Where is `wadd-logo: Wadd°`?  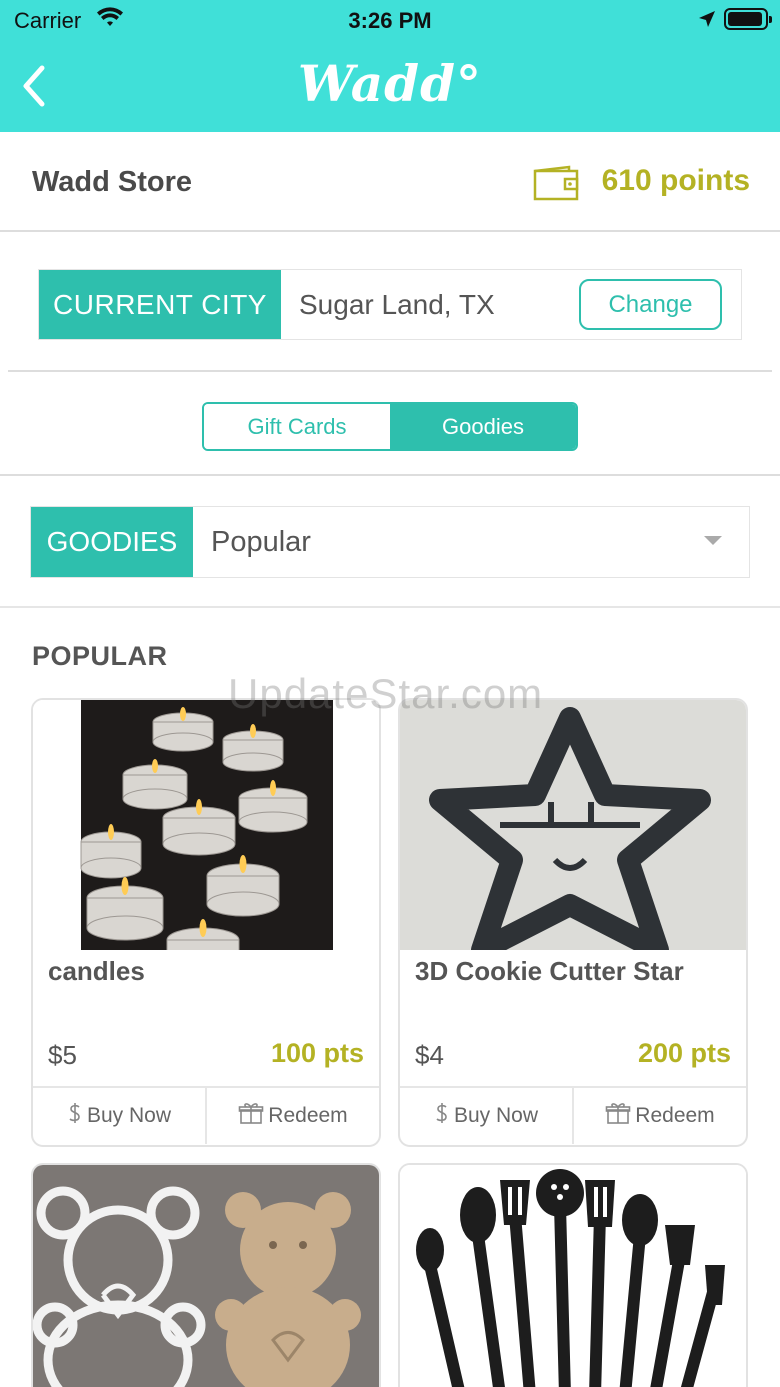
wadd-logo: Wadd° is located at coordinates (390, 83).